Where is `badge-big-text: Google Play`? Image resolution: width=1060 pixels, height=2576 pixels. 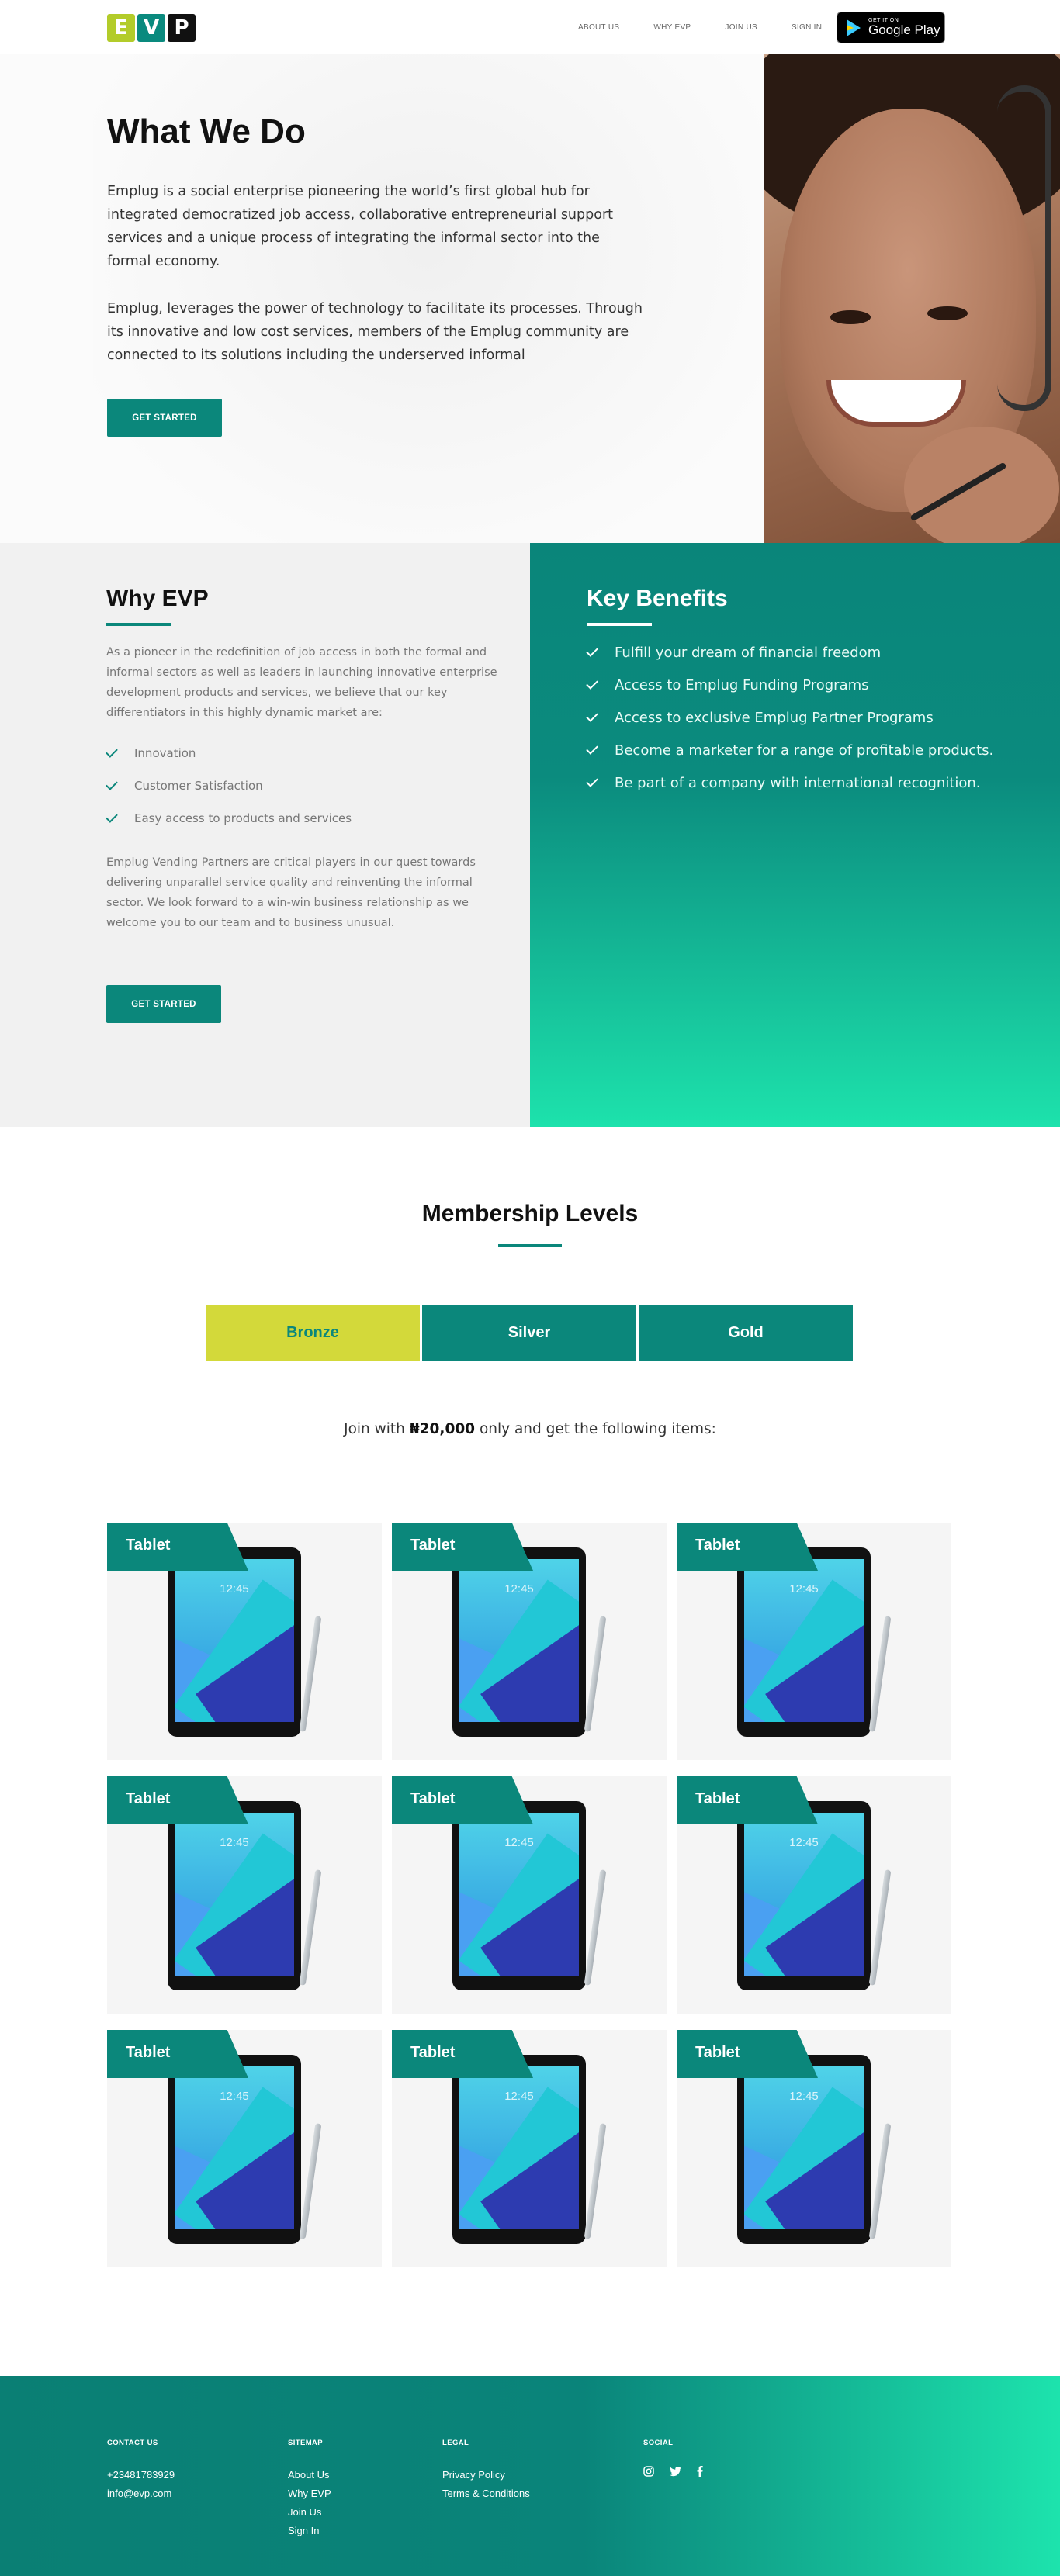 badge-big-text: Google Play is located at coordinates (904, 29).